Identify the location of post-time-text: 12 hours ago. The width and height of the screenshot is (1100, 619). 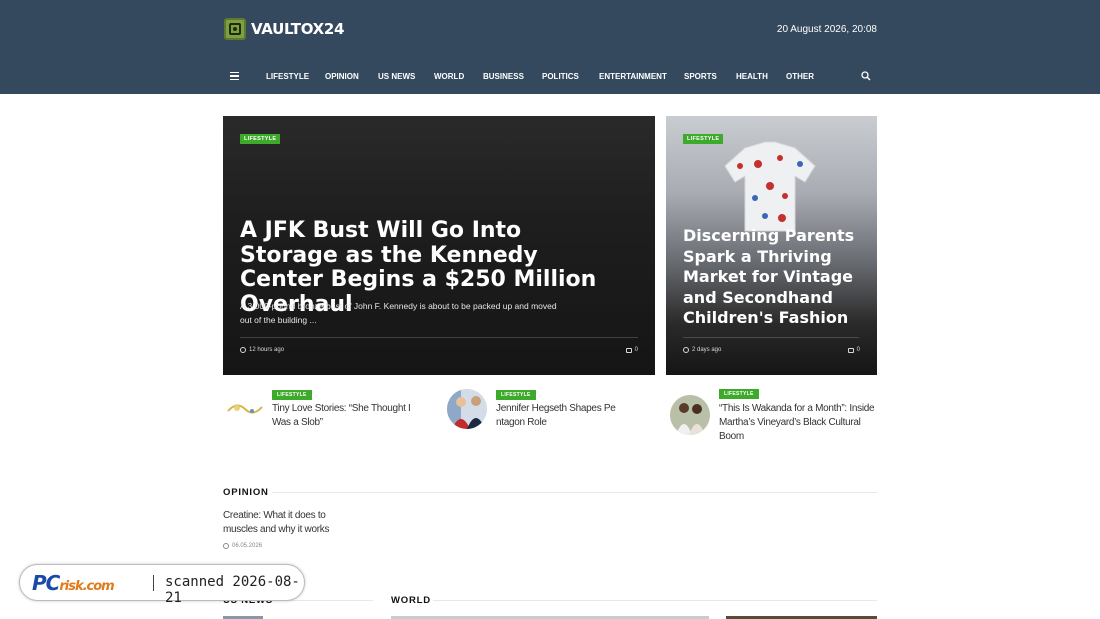
(267, 350).